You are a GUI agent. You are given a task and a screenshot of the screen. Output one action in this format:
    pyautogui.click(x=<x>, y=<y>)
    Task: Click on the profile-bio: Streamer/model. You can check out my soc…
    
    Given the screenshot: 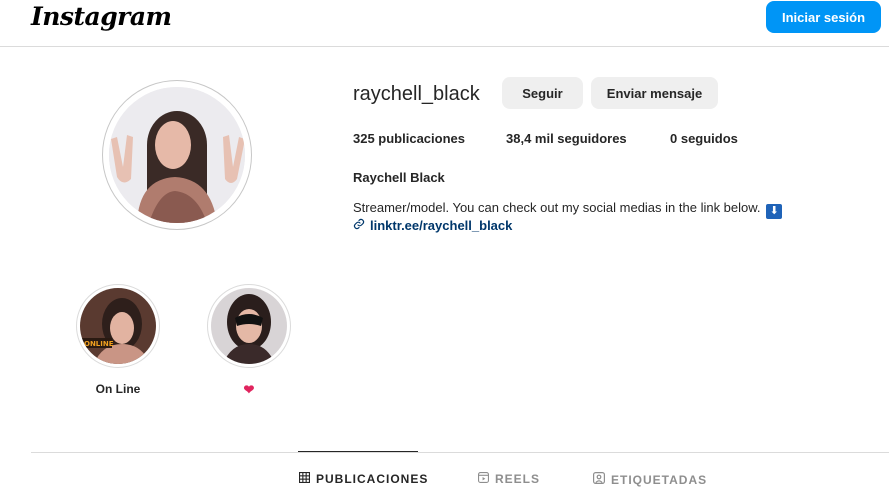 What is the action you would take?
    pyautogui.click(x=568, y=209)
    